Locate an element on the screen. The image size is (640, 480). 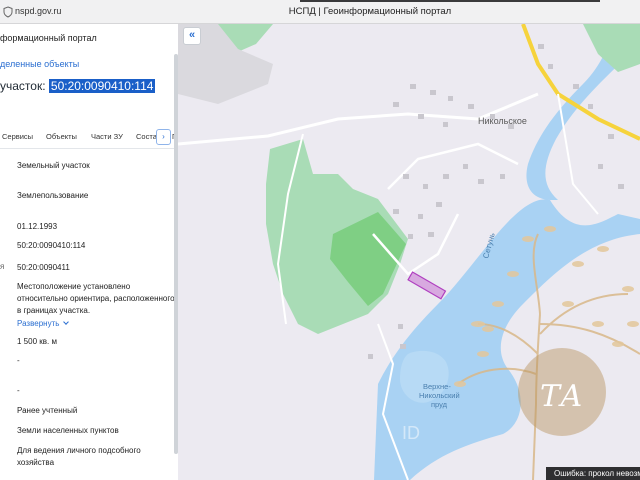
field-permitted-use: Для ведения личного подсобного хозяйства is located at coordinates (79, 456).